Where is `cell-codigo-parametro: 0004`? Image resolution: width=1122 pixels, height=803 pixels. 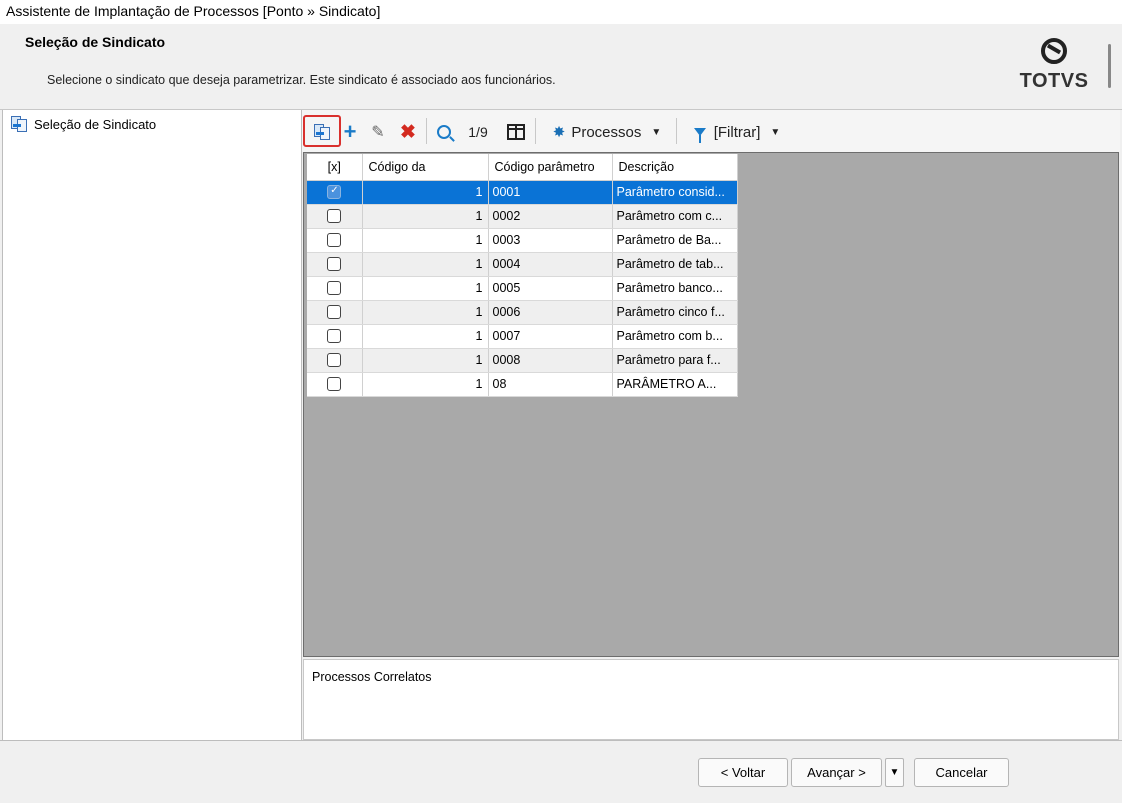 cell-codigo-parametro: 0004 is located at coordinates (550, 264).